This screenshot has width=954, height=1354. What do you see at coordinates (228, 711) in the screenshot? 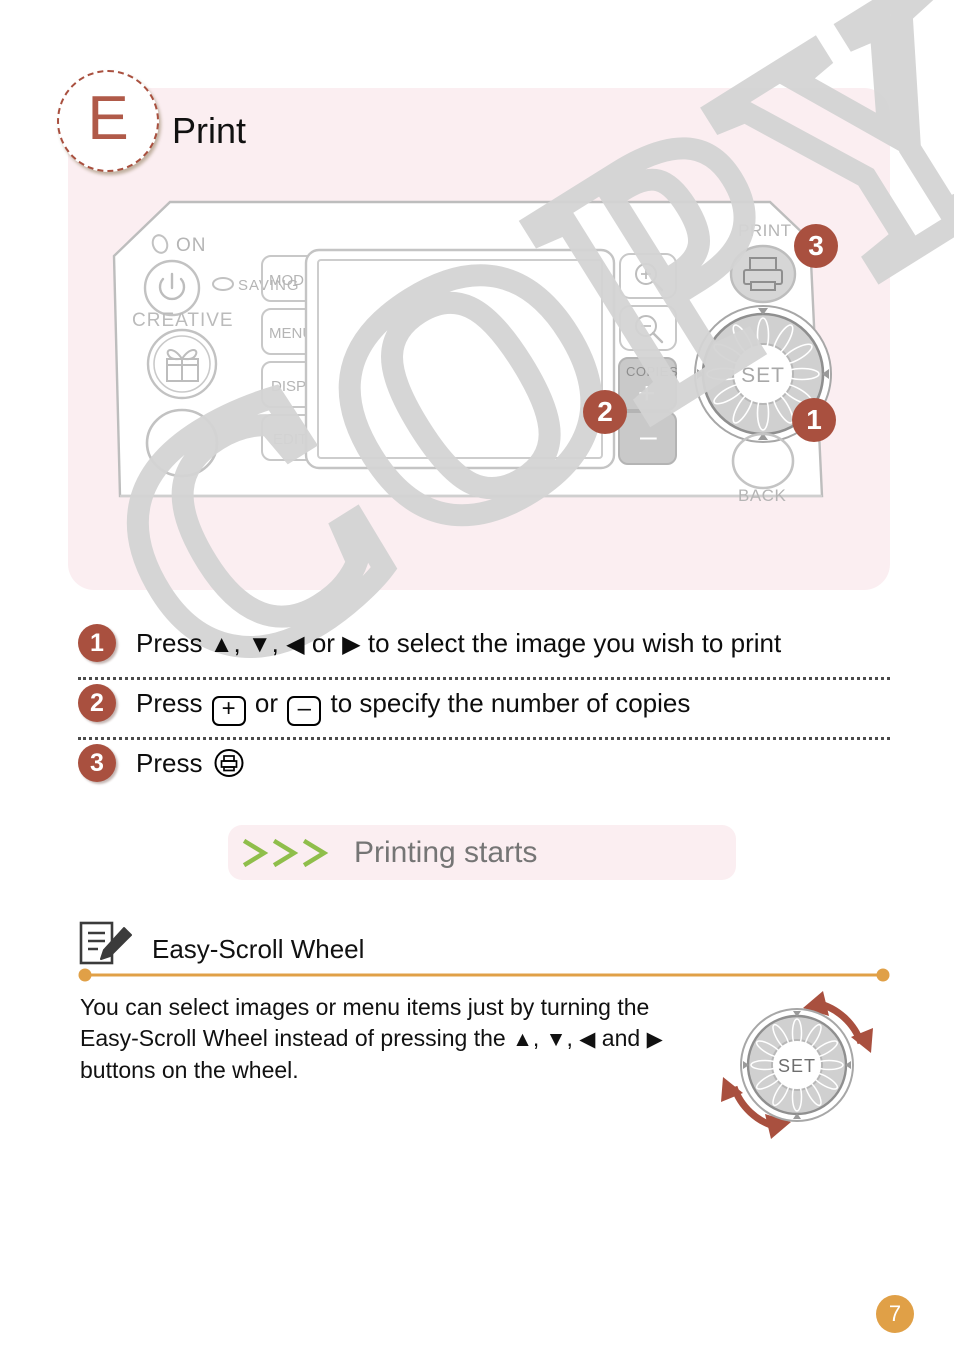
I see `plus-button-icon: +` at bounding box center [228, 711].